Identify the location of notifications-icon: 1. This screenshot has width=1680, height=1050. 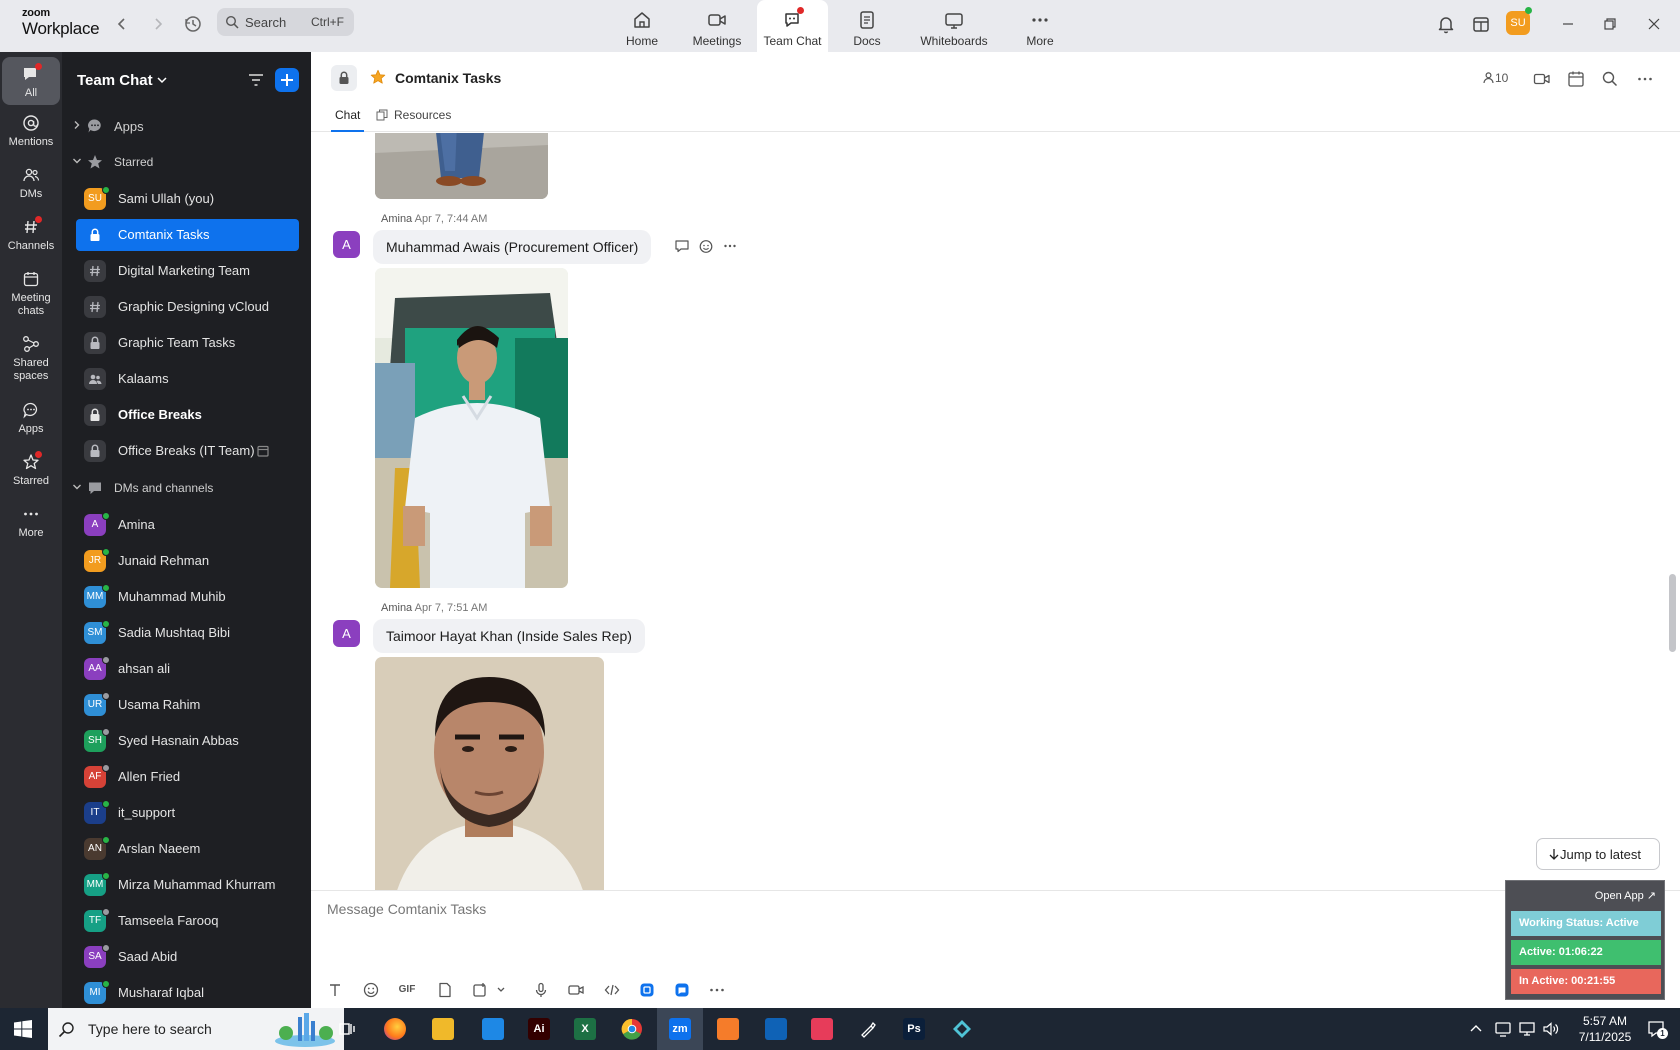
(1657, 1029).